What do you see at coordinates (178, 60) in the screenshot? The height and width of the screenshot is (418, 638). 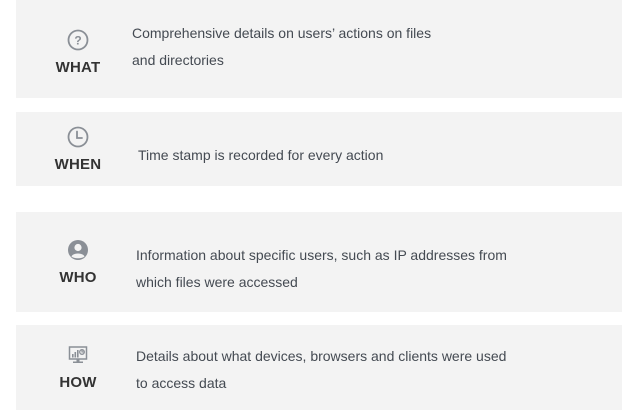 I see `description-line: and directories` at bounding box center [178, 60].